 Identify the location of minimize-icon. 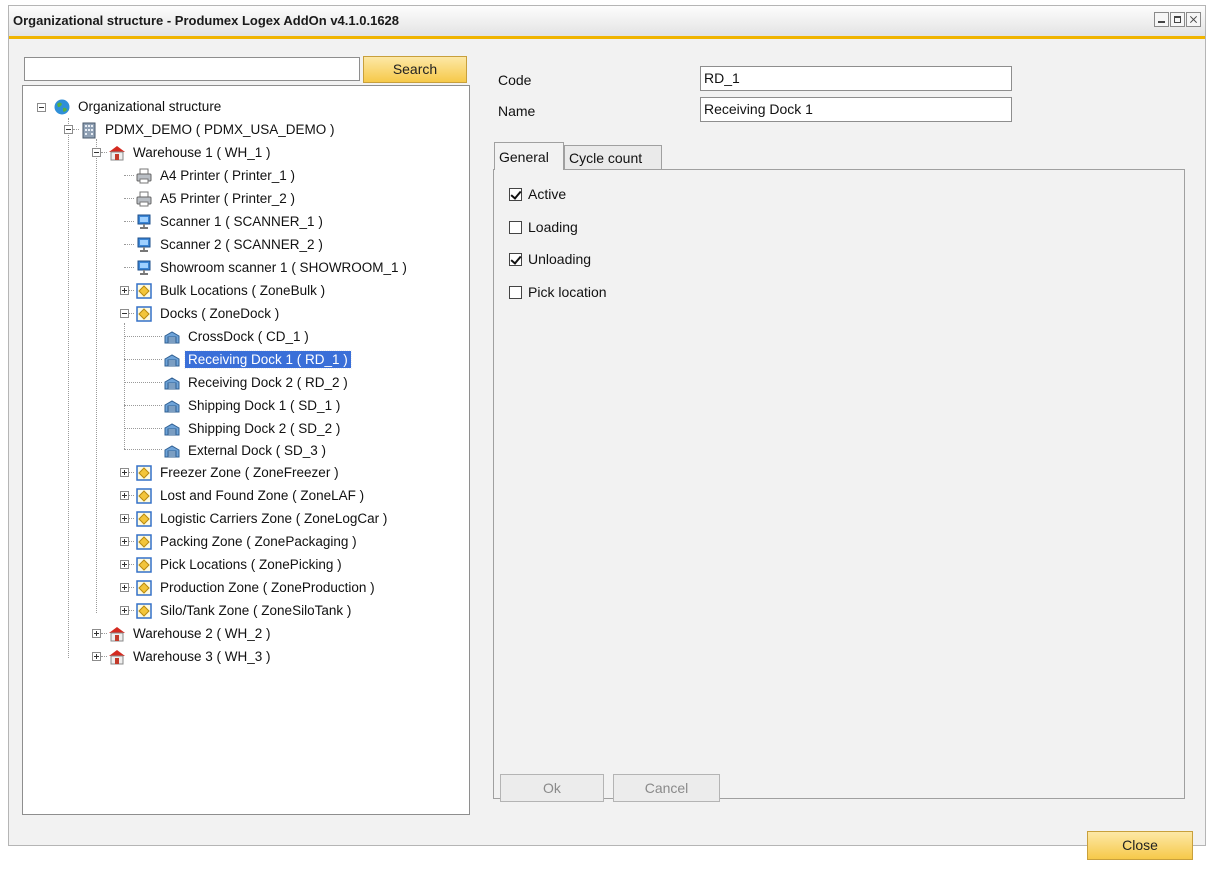
(1161, 19).